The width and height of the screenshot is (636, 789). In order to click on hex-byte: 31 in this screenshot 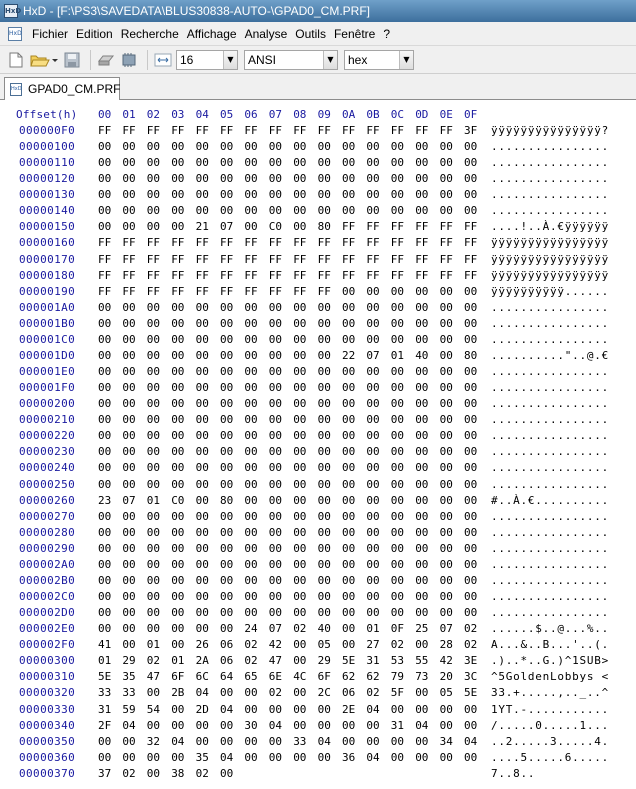, I will do `click(397, 725)`.